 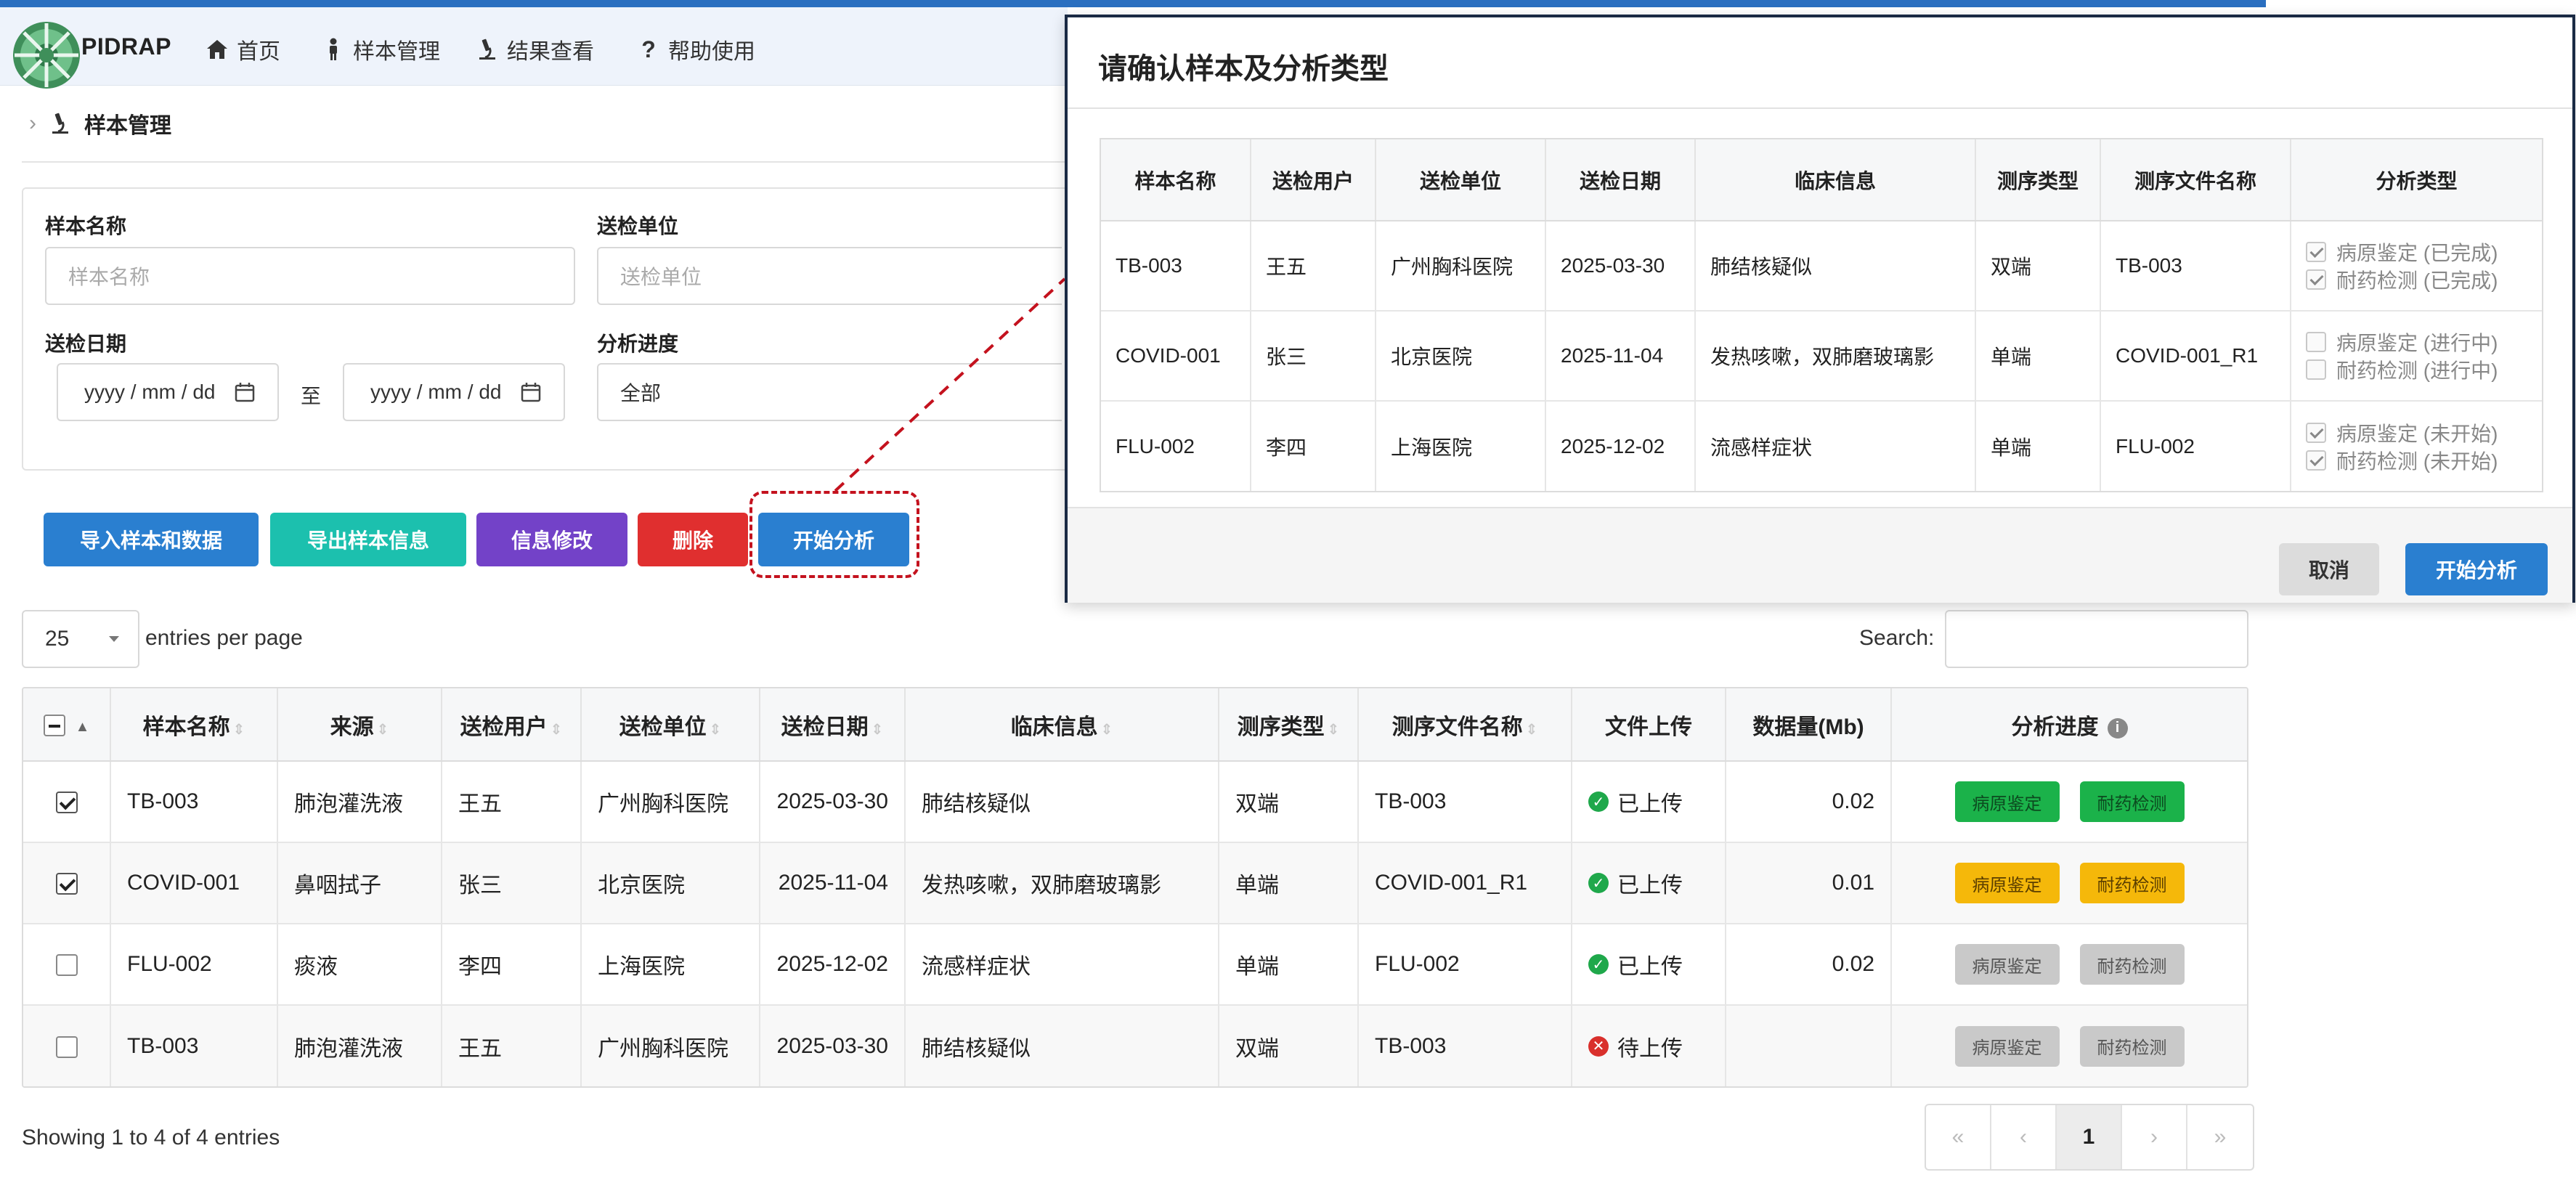 What do you see at coordinates (47, 55) in the screenshot?
I see `logo-icon` at bounding box center [47, 55].